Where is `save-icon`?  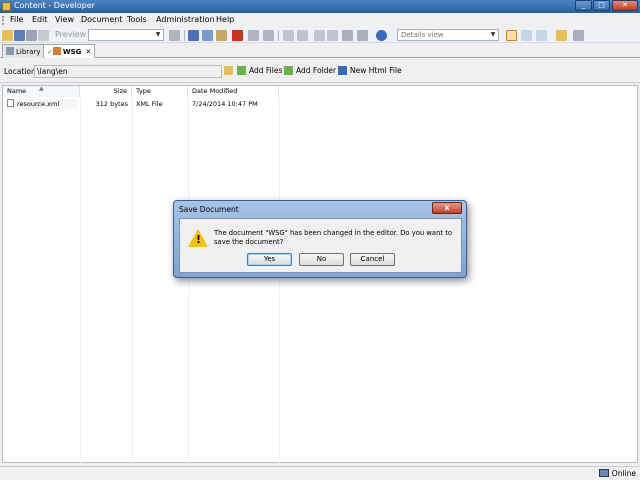 save-icon is located at coordinates (19, 35).